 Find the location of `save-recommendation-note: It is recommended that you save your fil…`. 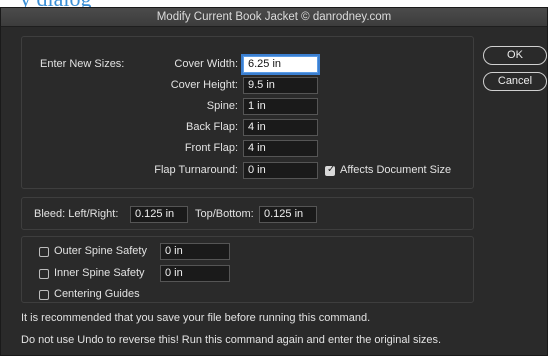

save-recommendation-note: It is recommended that you save your fil… is located at coordinates (196, 318).